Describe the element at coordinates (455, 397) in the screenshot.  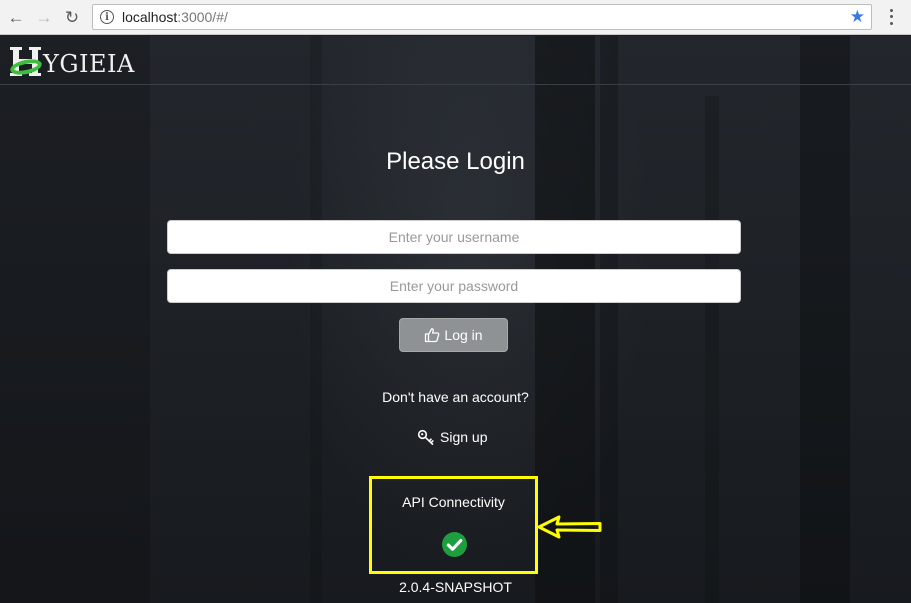
I see `no-account-text: Don't have an account?` at that location.